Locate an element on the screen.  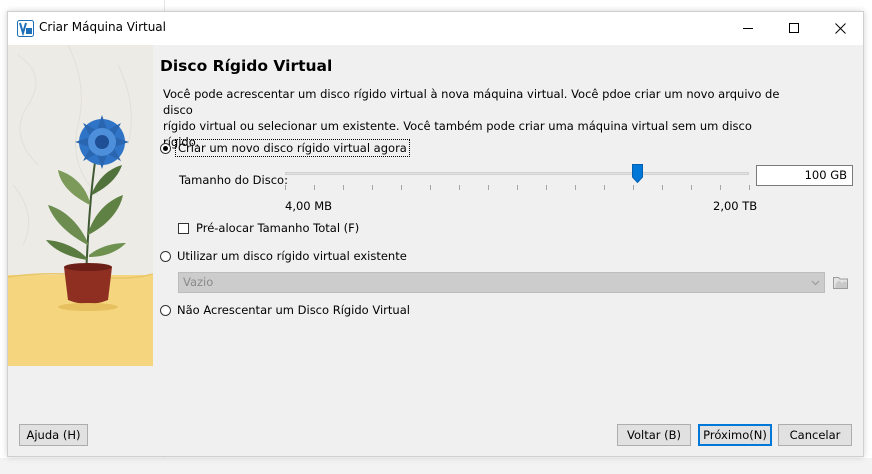
slider-ticks is located at coordinates (517, 187).